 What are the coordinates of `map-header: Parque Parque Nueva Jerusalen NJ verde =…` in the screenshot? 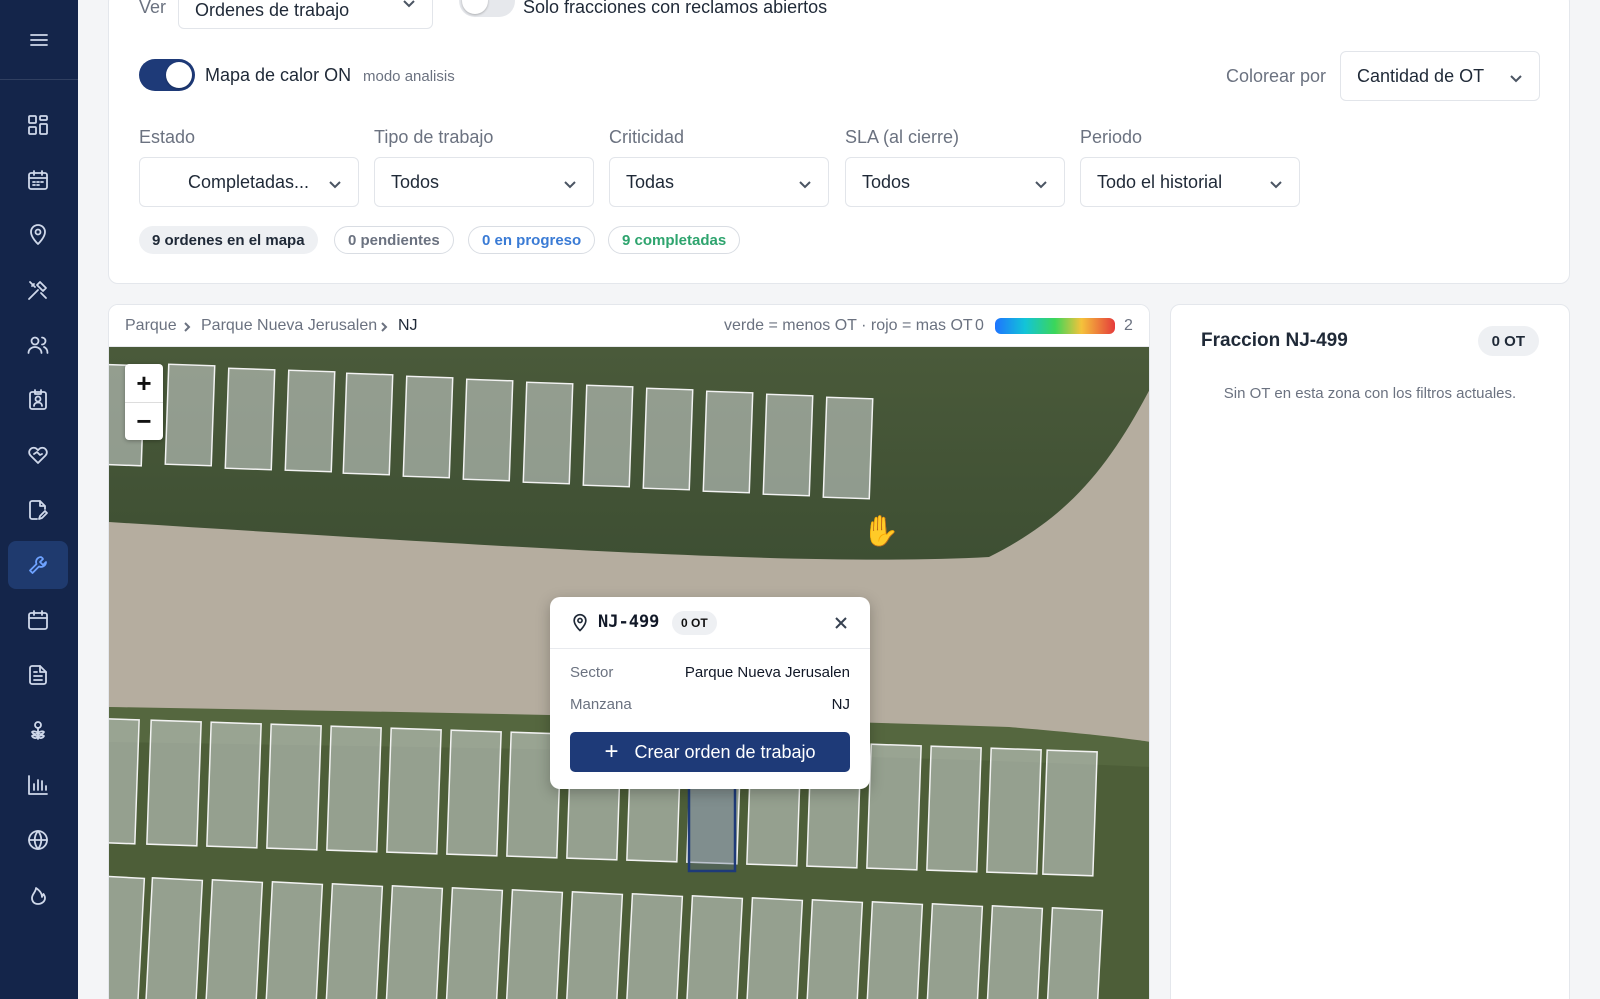 It's located at (629, 326).